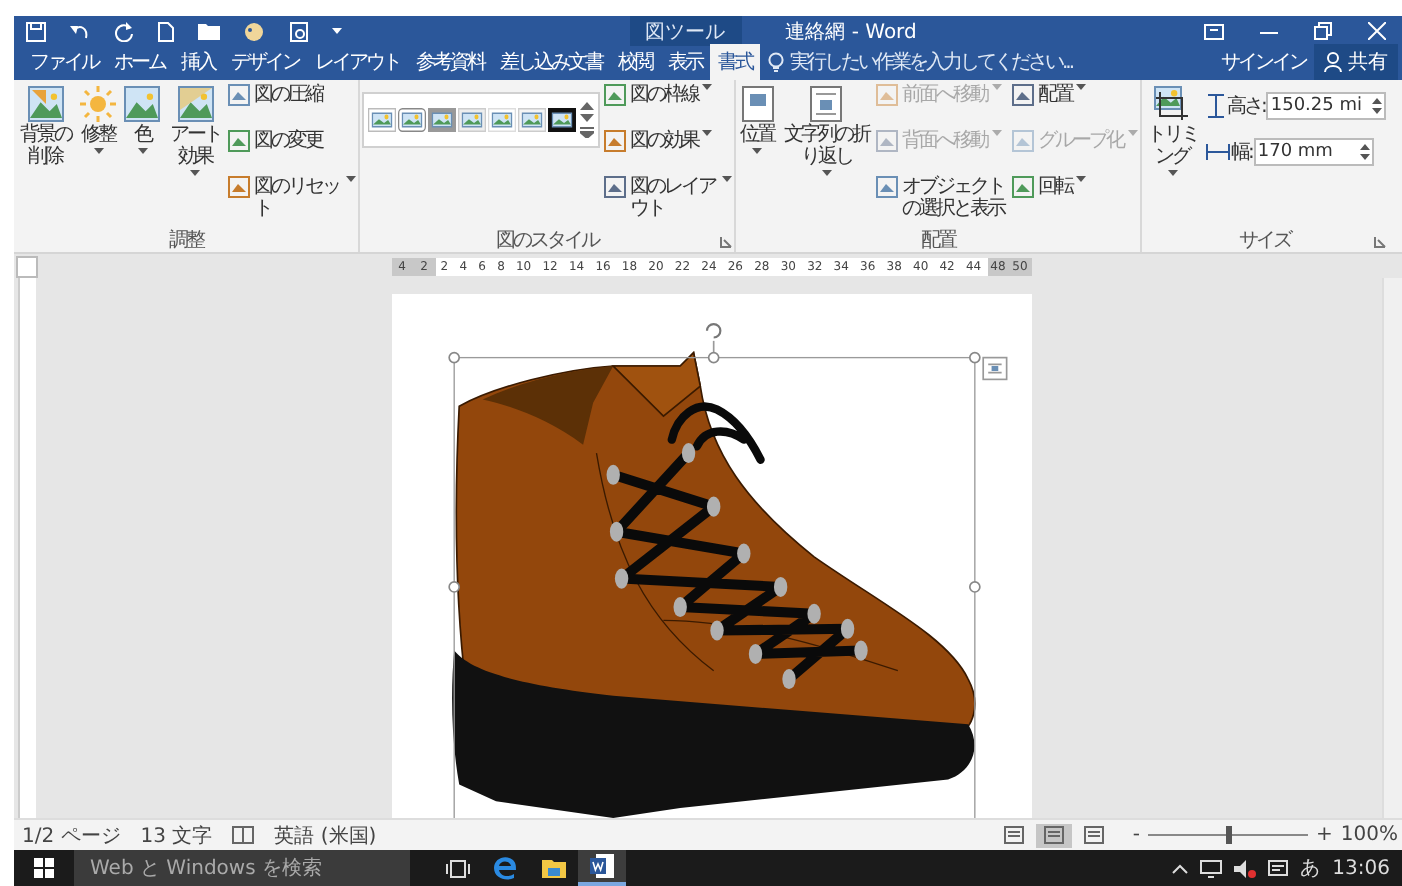 This screenshot has width=1402, height=886. Describe the element at coordinates (757, 104) in the screenshot. I see `position-icon` at that location.